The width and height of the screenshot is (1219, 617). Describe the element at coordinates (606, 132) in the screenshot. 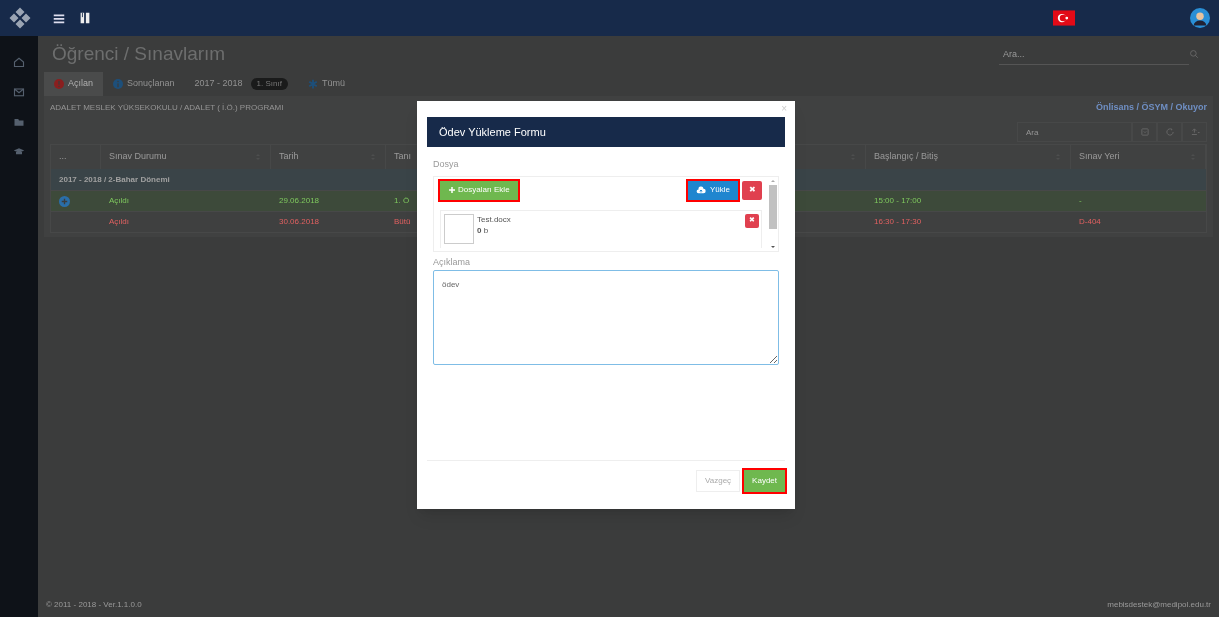

I see `dialog-title: Ödev Yükleme Formu` at that location.